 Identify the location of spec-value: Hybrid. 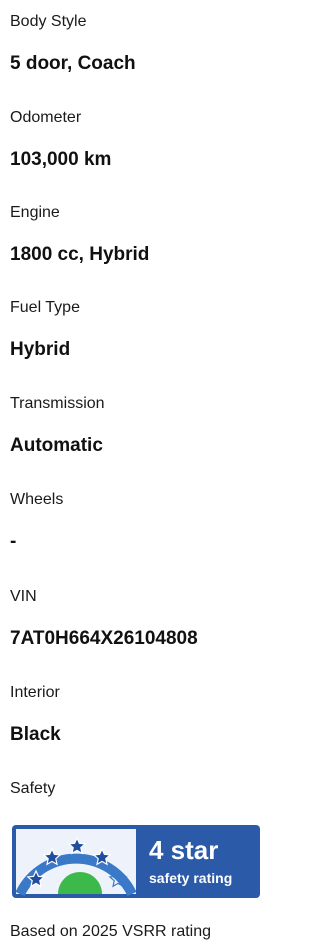
(40, 349).